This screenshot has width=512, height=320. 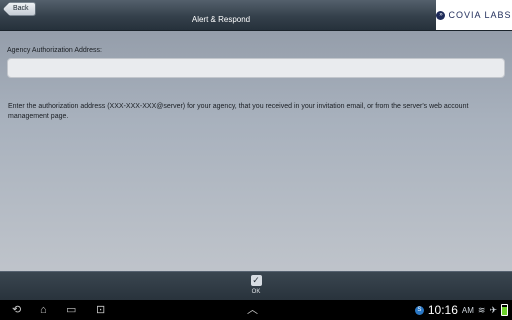 I want to click on address-field-label: Agency Authorization Address:, so click(x=54, y=50).